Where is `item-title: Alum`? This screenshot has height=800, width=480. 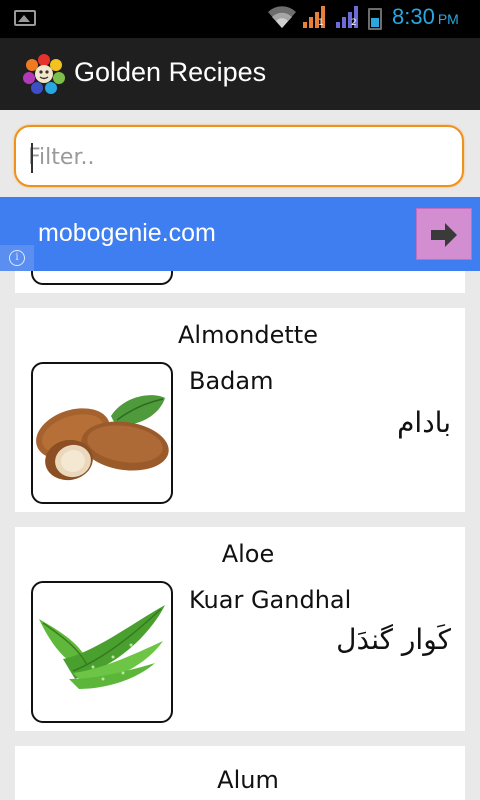
item-title: Alum is located at coordinates (248, 780).